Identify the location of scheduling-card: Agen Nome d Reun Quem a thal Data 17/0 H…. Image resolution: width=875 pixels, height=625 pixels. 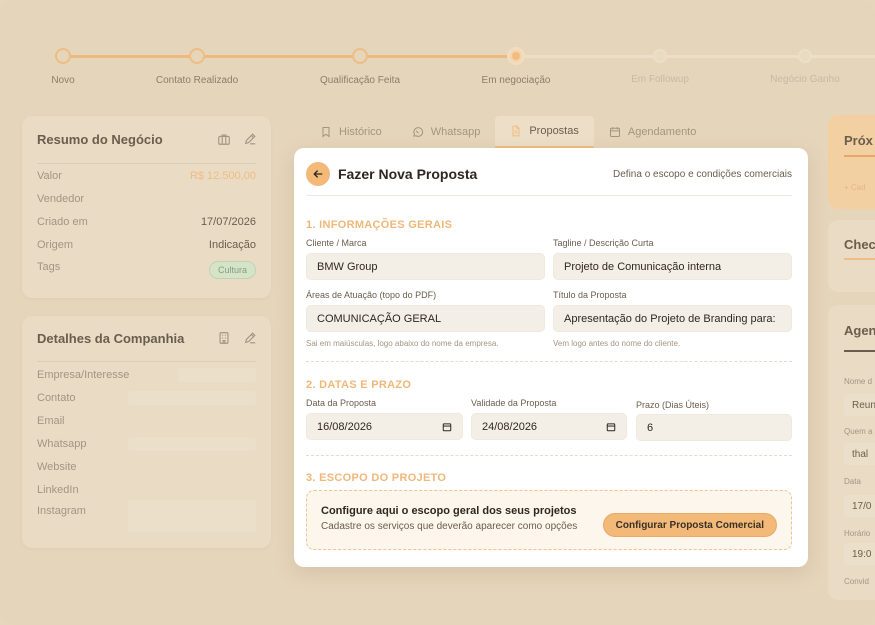
(851, 452).